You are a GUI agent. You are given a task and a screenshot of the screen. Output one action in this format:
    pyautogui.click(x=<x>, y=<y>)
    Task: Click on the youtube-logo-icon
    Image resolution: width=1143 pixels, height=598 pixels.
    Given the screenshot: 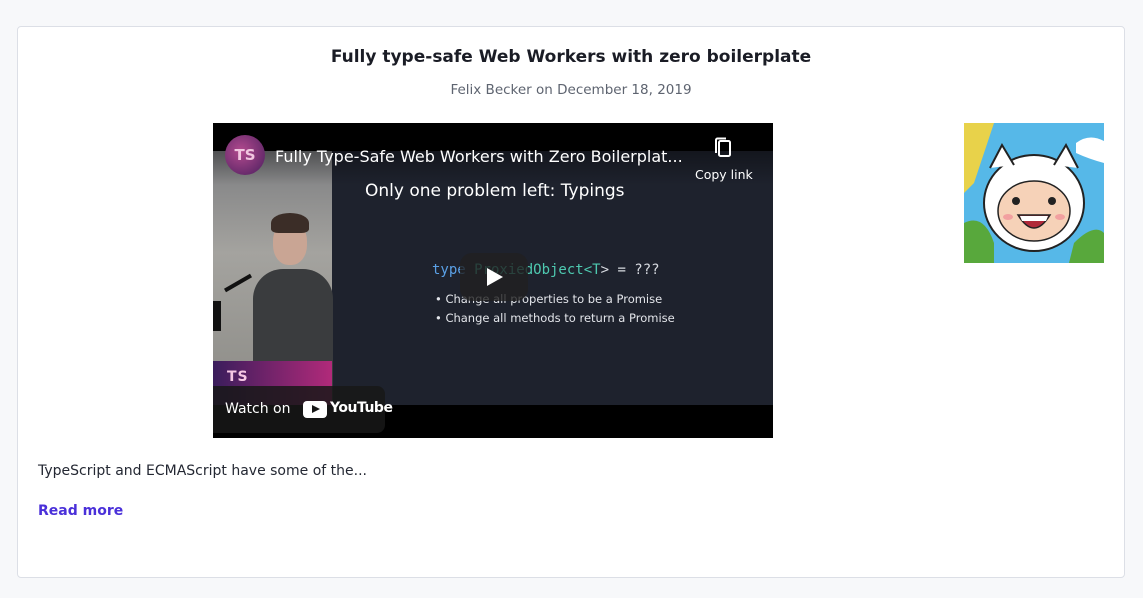 What is the action you would take?
    pyautogui.click(x=315, y=409)
    